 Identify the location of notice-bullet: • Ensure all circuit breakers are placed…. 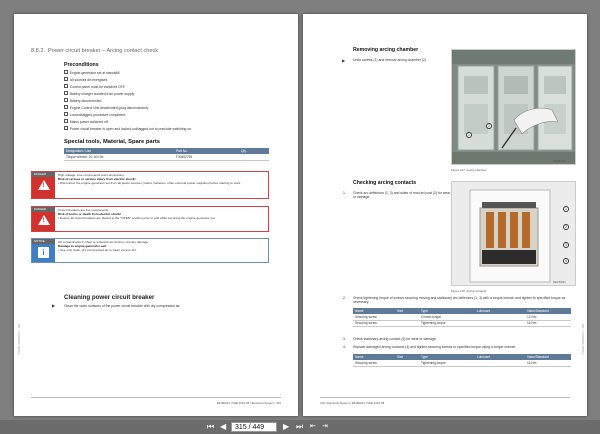
(137, 218).